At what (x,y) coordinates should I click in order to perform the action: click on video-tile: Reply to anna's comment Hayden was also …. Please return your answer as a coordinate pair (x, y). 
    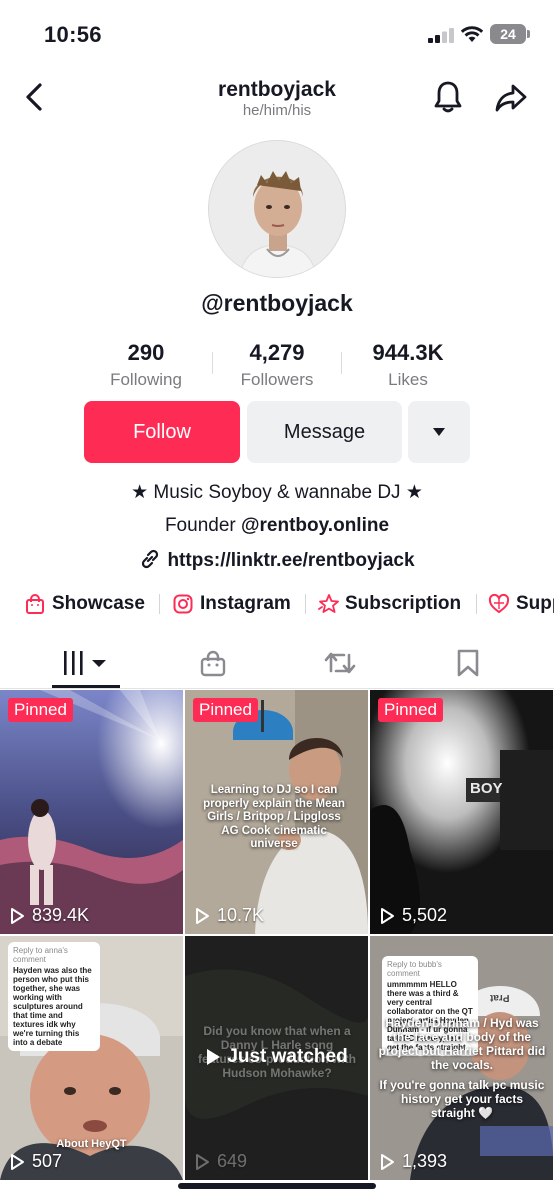
    Looking at the image, I should click on (91, 1058).